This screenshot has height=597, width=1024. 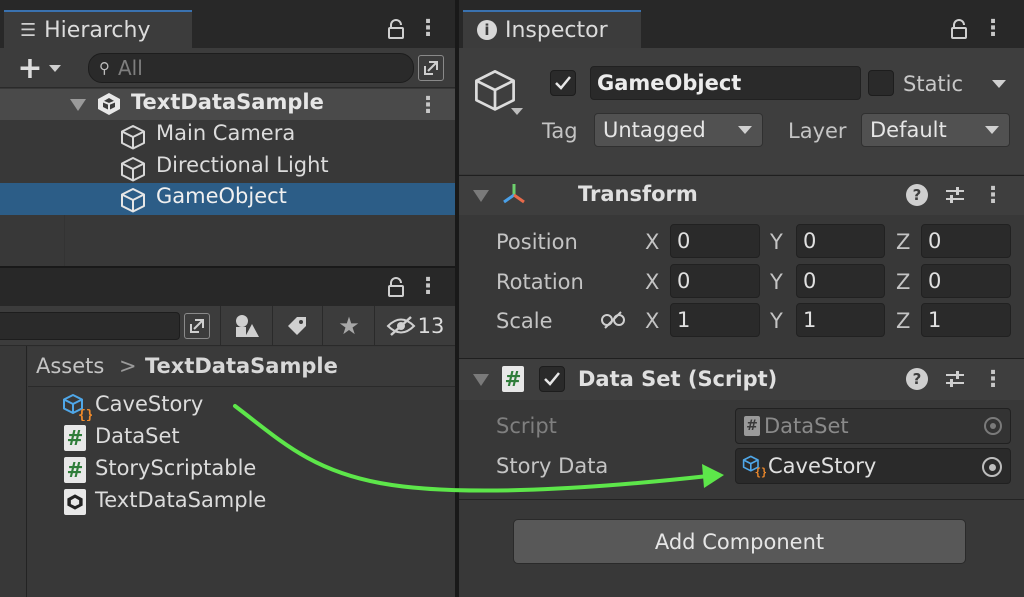 I want to click on tab-inspector-label: Inspector, so click(x=556, y=30).